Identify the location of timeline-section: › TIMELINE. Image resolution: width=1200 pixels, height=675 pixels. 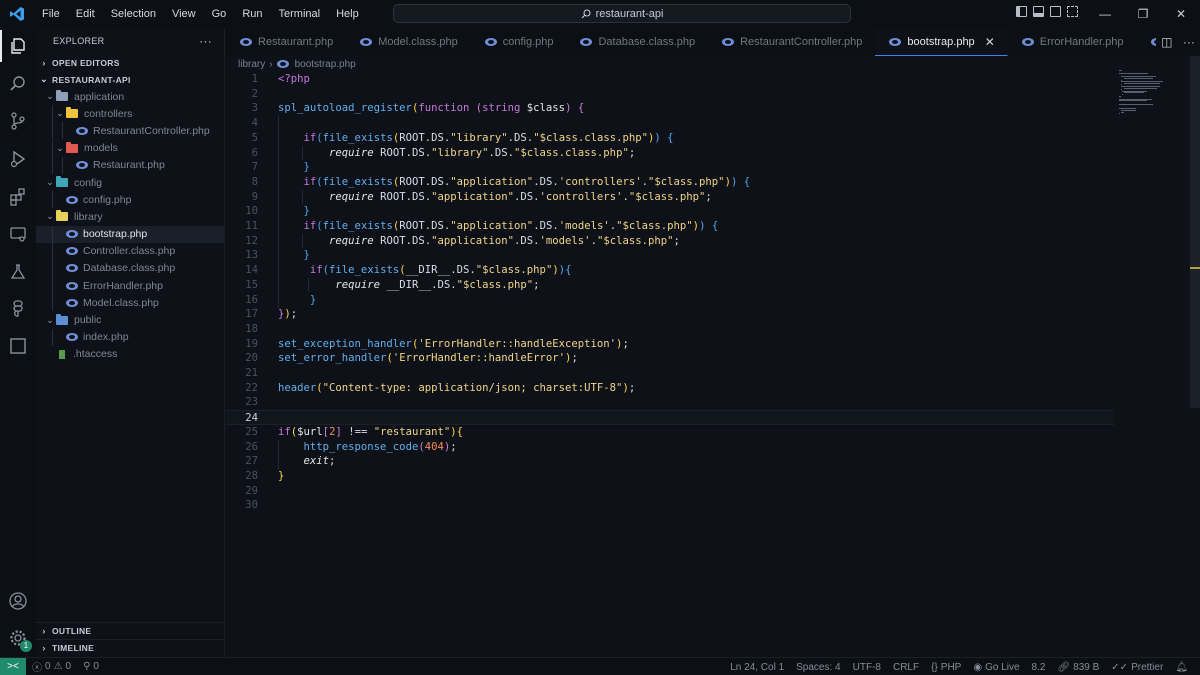
(130, 647).